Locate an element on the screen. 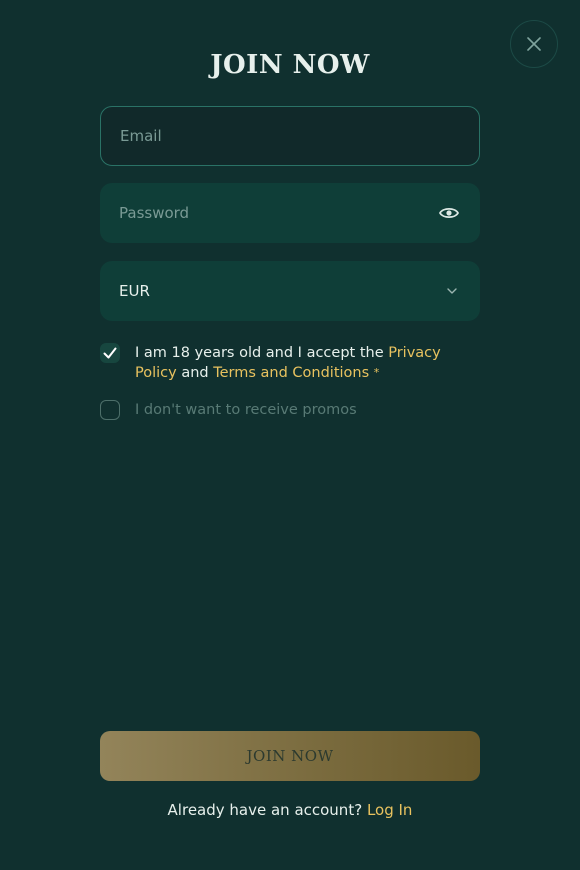 The height and width of the screenshot is (870, 580). terms-text-before: I am 18 years old and I accept the is located at coordinates (262, 353).